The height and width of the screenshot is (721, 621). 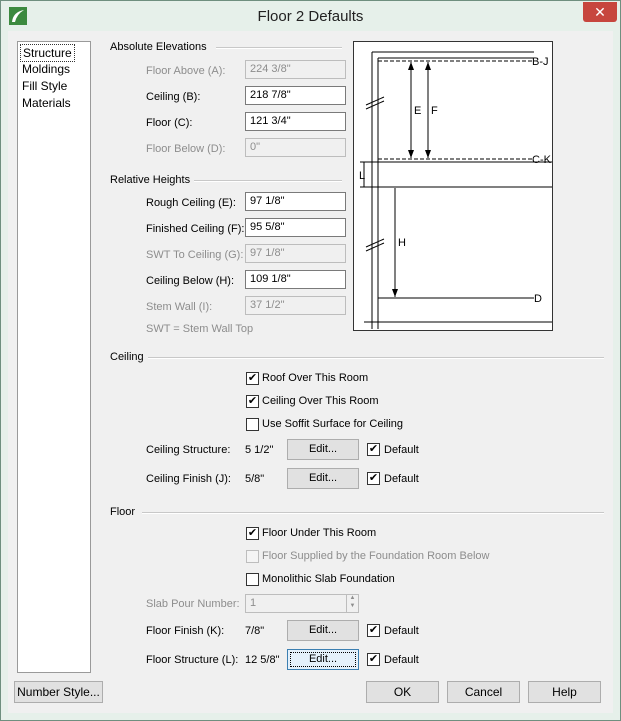 I want to click on ceiling-heading: Ceiling, so click(x=127, y=357).